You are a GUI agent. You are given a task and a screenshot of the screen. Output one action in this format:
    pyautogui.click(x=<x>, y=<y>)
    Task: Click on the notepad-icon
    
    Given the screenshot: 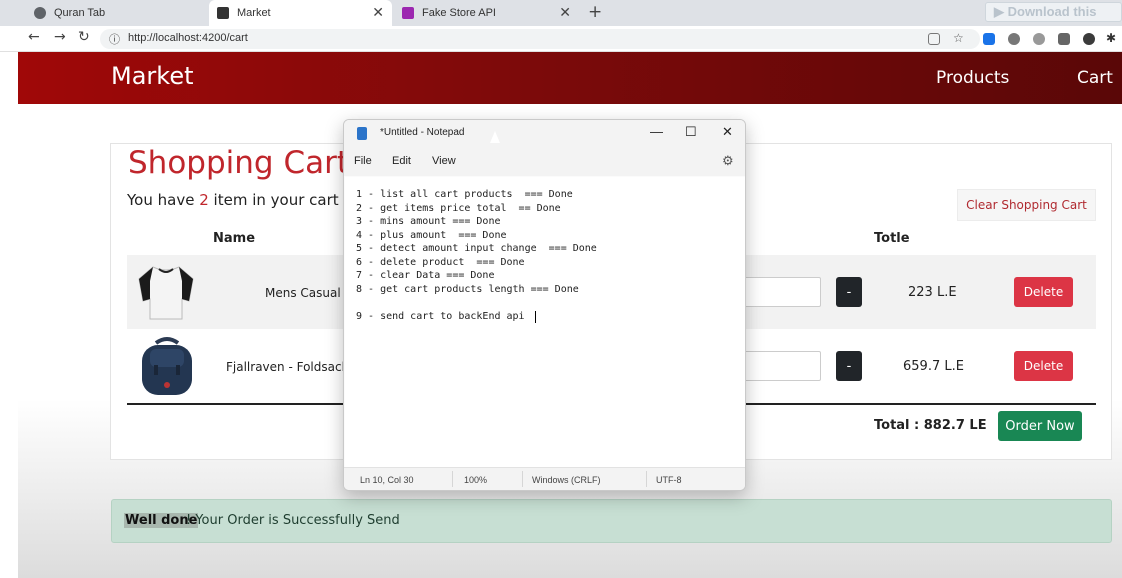 What is the action you would take?
    pyautogui.click(x=362, y=133)
    